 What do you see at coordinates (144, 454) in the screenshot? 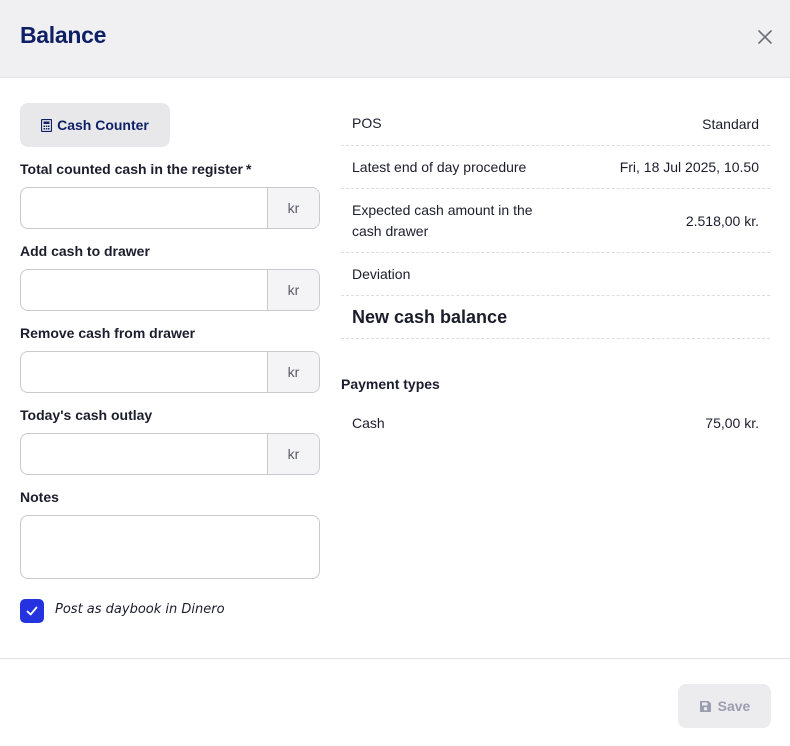
I see `cash-outlay-input` at bounding box center [144, 454].